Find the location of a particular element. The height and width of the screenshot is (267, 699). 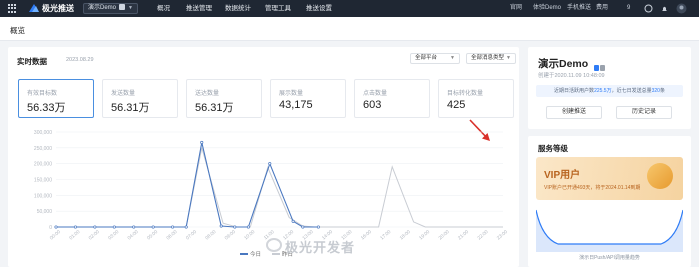

app-selector: 演示Demo ▼ is located at coordinates (110, 8).